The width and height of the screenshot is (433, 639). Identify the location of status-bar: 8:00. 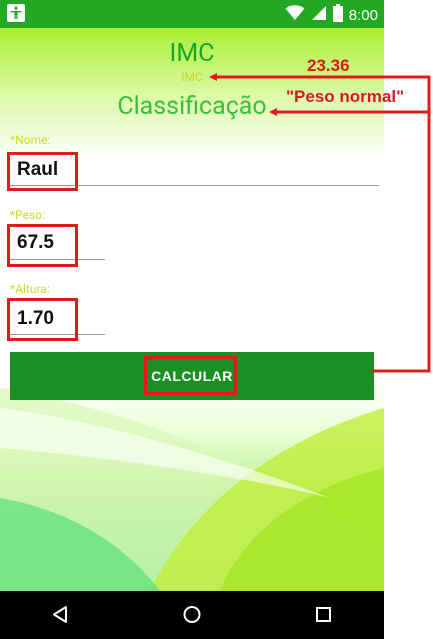
(192, 14).